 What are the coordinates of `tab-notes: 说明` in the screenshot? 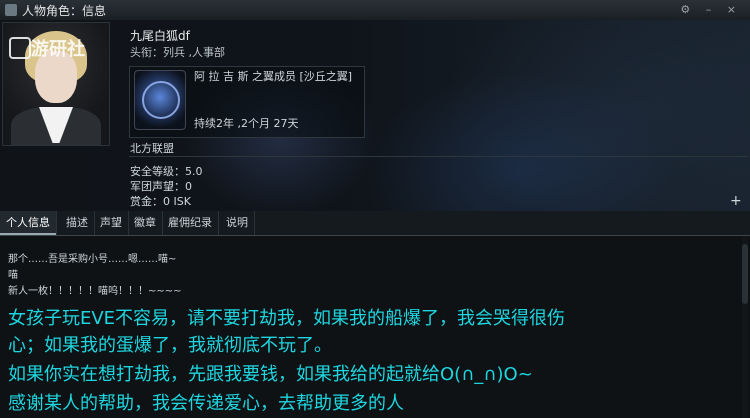 It's located at (237, 223).